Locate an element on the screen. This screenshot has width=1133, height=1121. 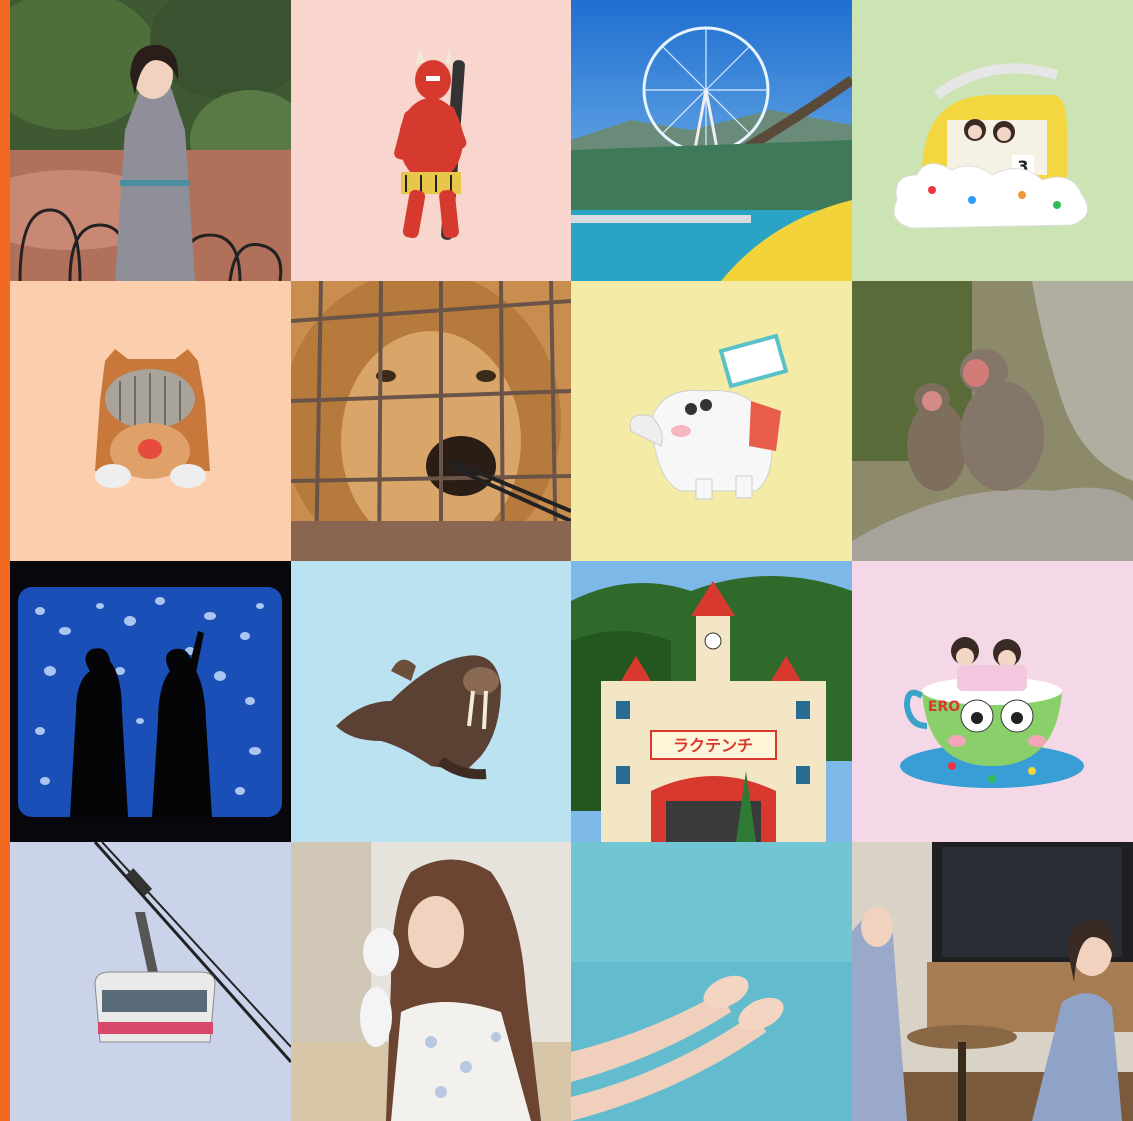
photo-women-hotel-room is located at coordinates (992, 981).